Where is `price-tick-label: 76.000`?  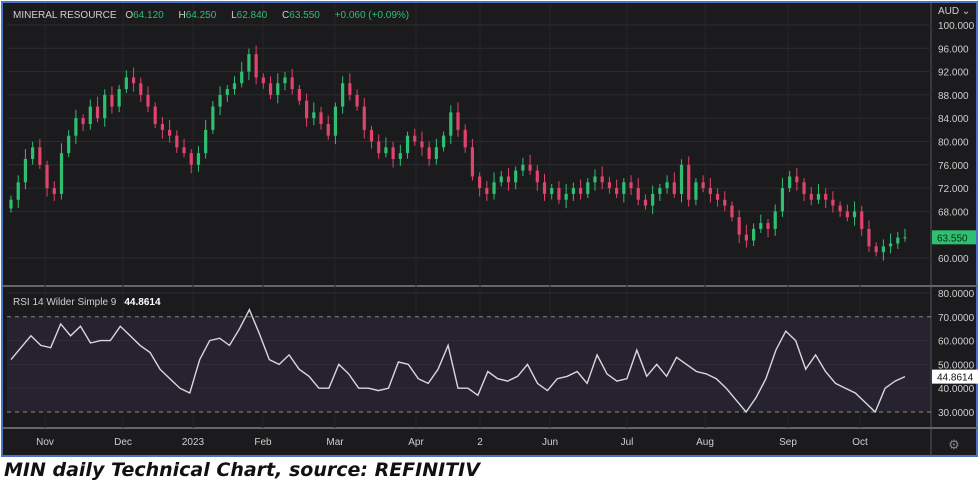
price-tick-label: 76.000 is located at coordinates (953, 166).